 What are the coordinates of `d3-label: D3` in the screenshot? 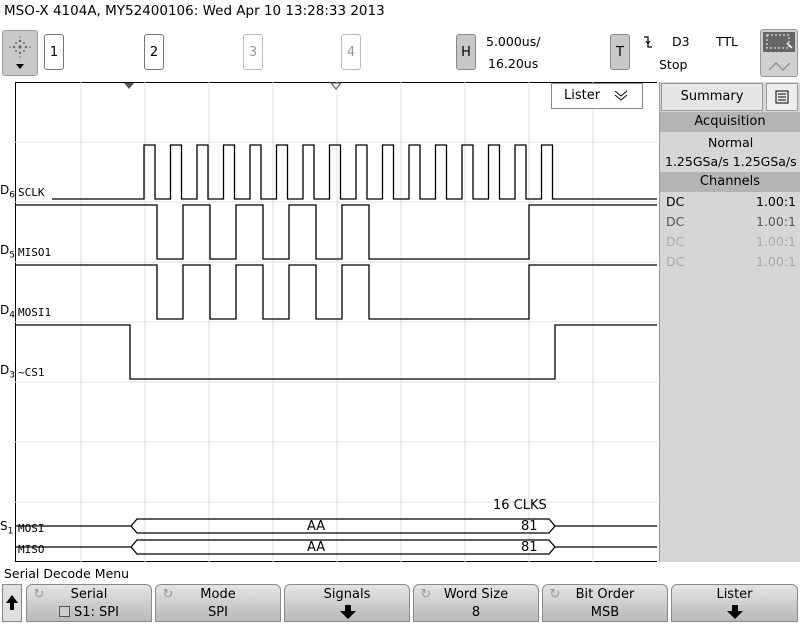 It's located at (7, 372).